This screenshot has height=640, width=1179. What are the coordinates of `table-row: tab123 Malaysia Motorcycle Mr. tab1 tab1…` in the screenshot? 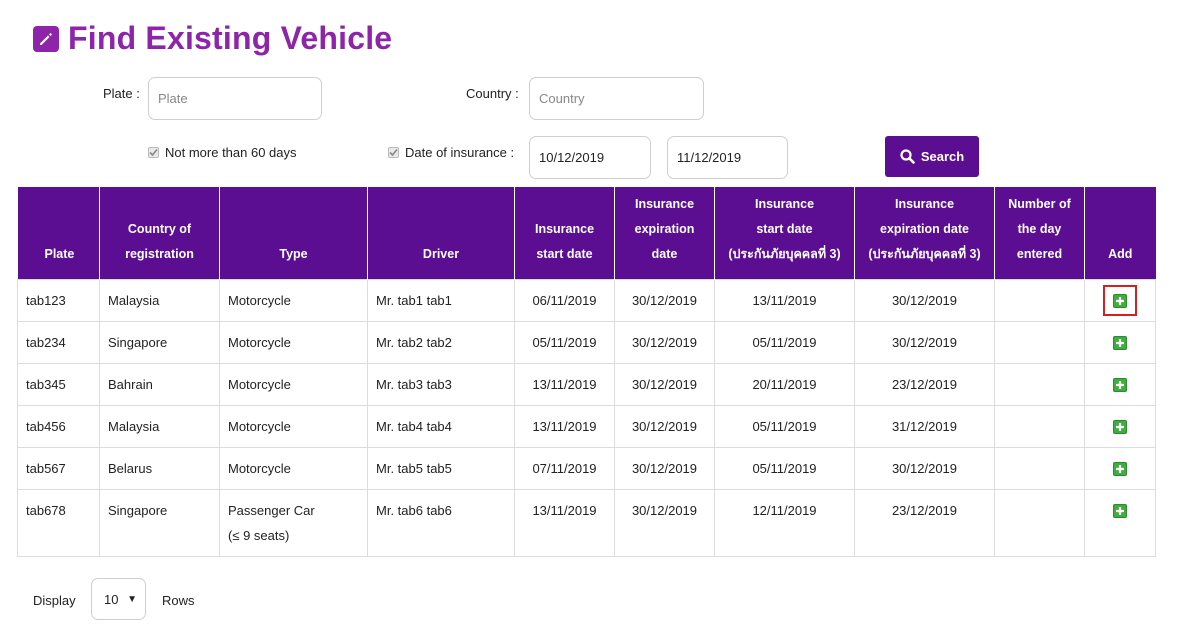 It's located at (586, 300).